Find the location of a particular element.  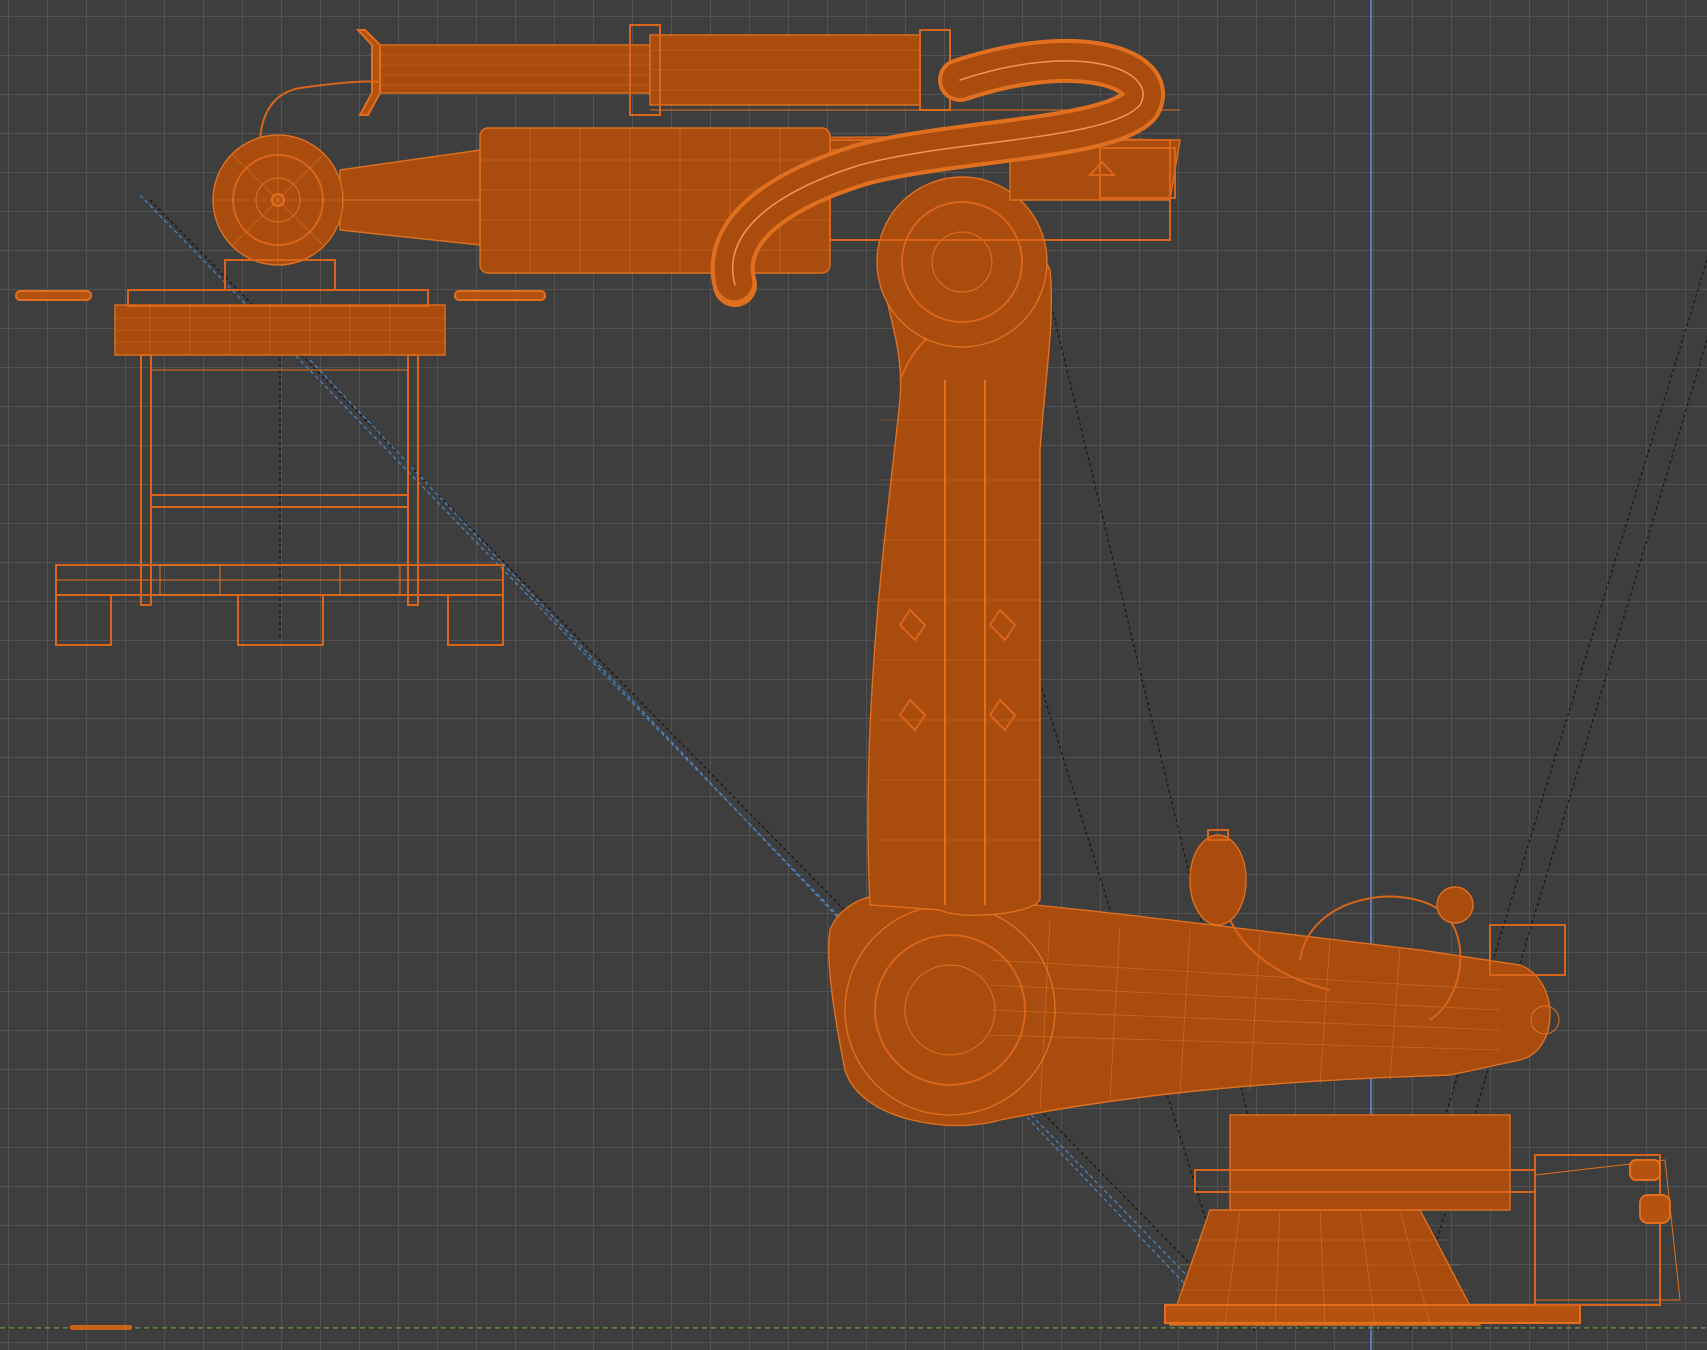

gripper-tool is located at coordinates (278, 212).